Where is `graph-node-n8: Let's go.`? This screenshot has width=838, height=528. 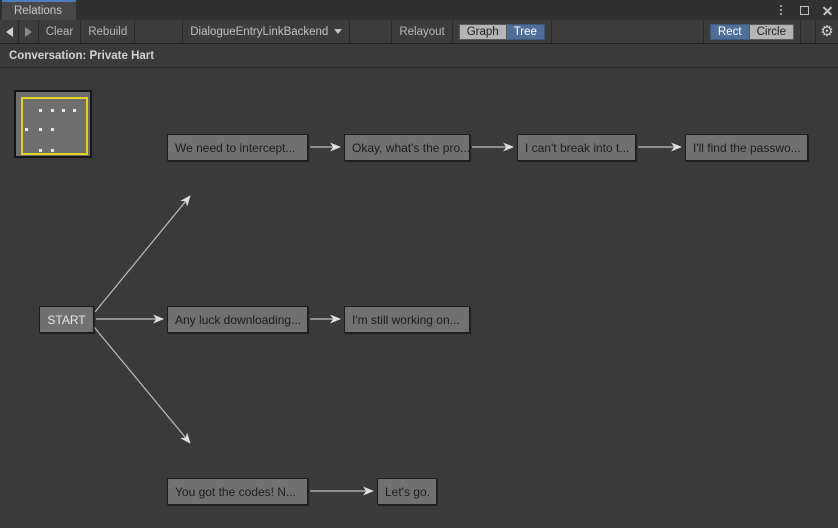 graph-node-n8: Let's go. is located at coordinates (407, 491).